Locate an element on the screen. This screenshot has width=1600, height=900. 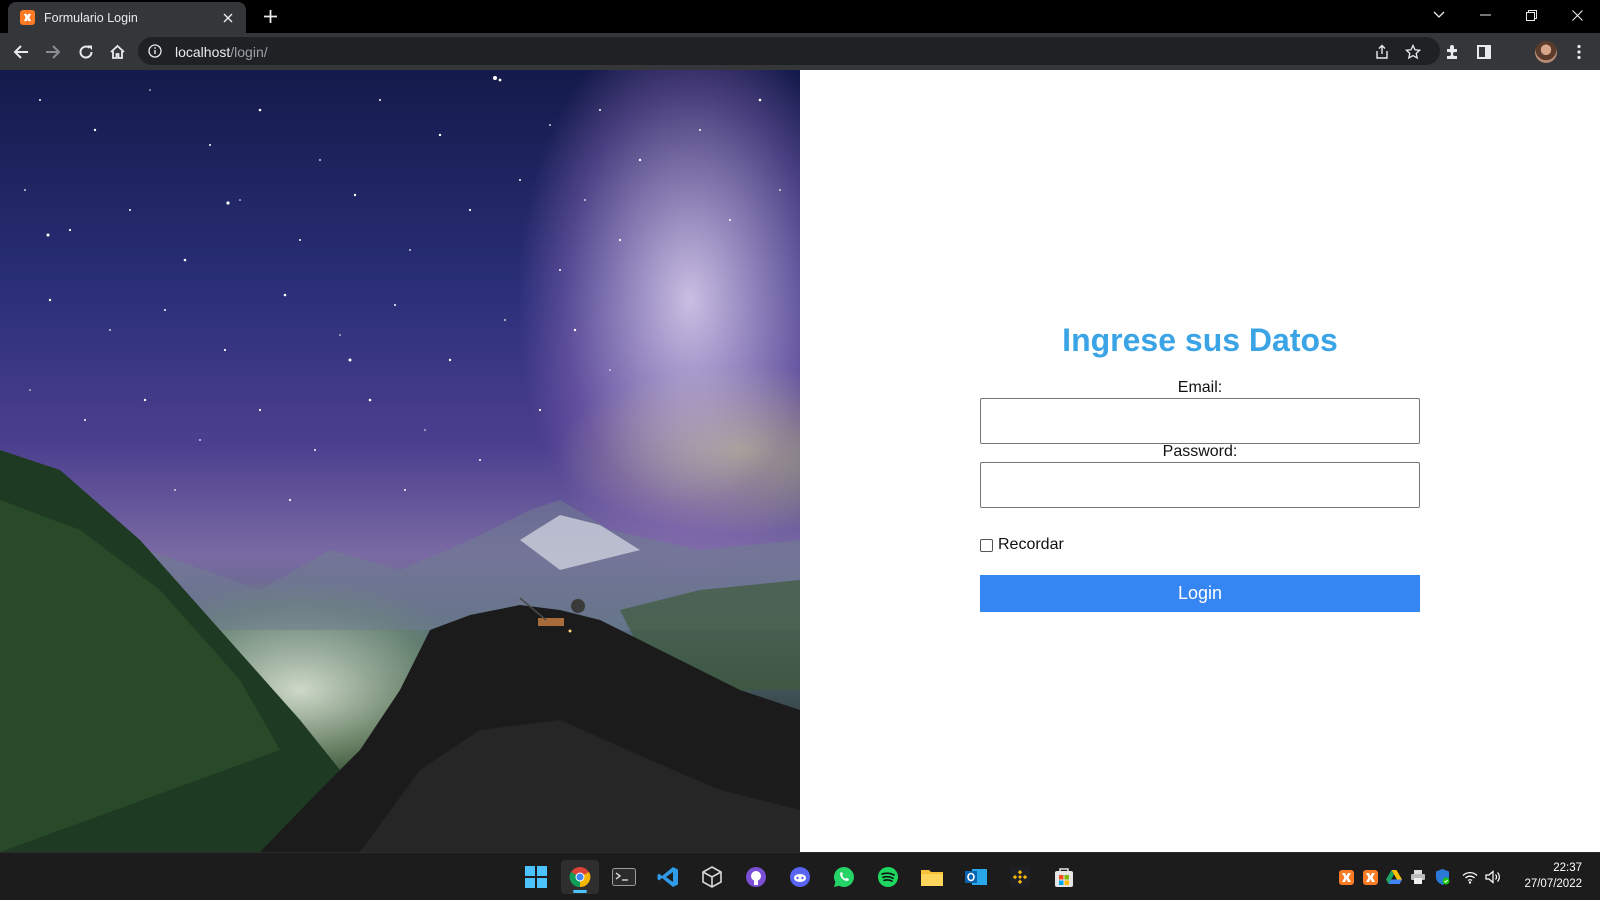
system-clock: 22:37 27/07/2022 is located at coordinates (1553, 876).